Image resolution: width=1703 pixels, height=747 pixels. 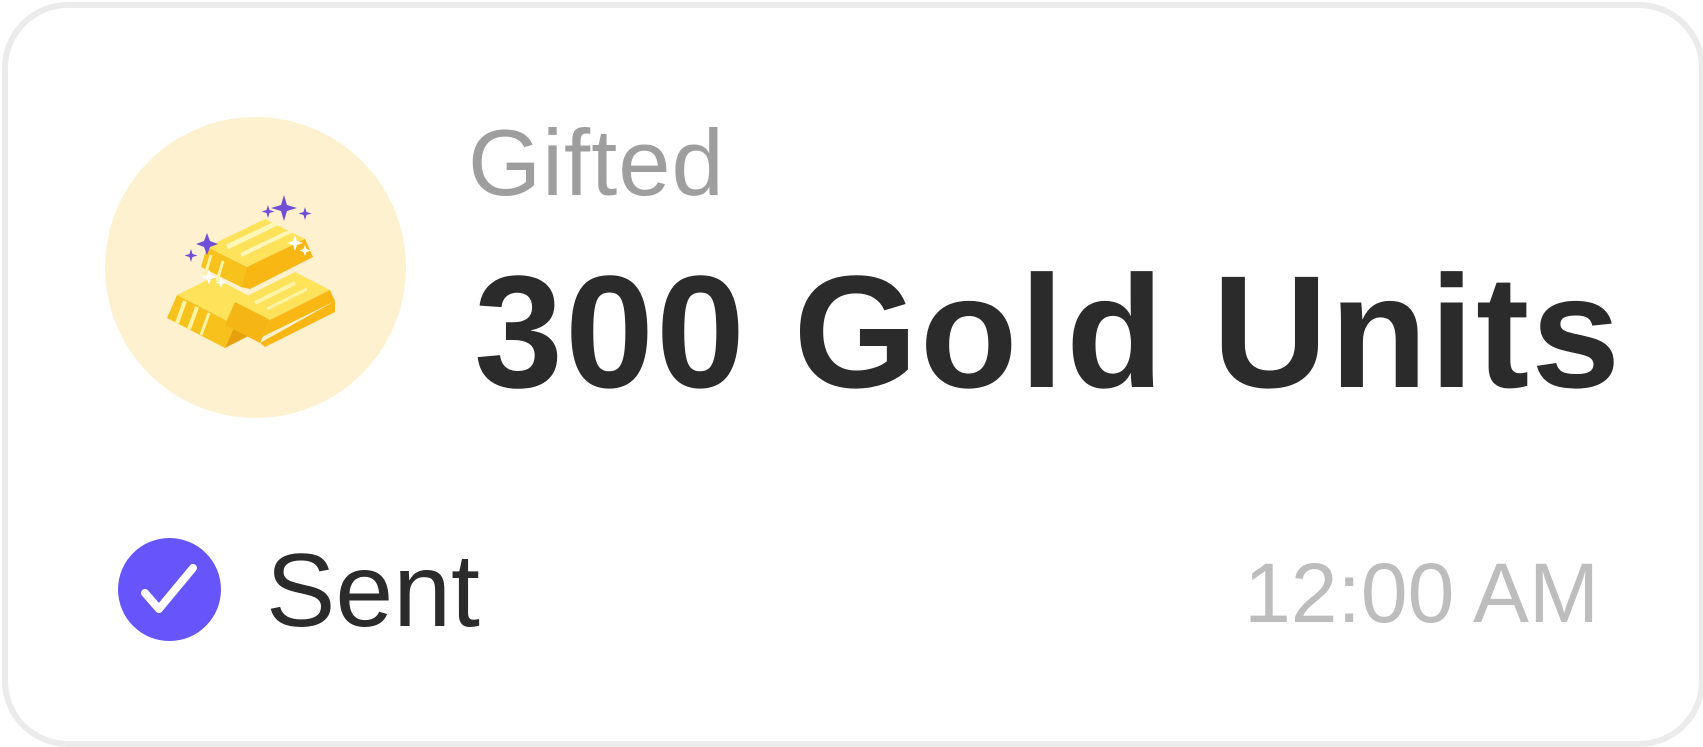 I want to click on checkmark-icon, so click(x=169, y=588).